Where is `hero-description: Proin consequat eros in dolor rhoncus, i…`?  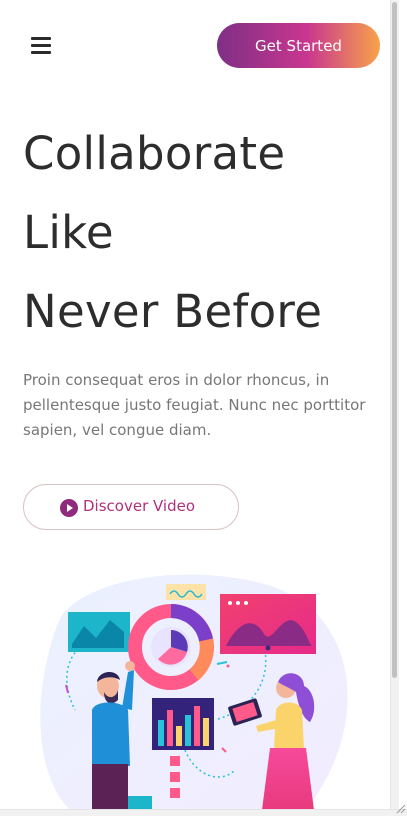
hero-description: Proin consequat eros in dolor rhoncus, i… is located at coordinates (194, 405).